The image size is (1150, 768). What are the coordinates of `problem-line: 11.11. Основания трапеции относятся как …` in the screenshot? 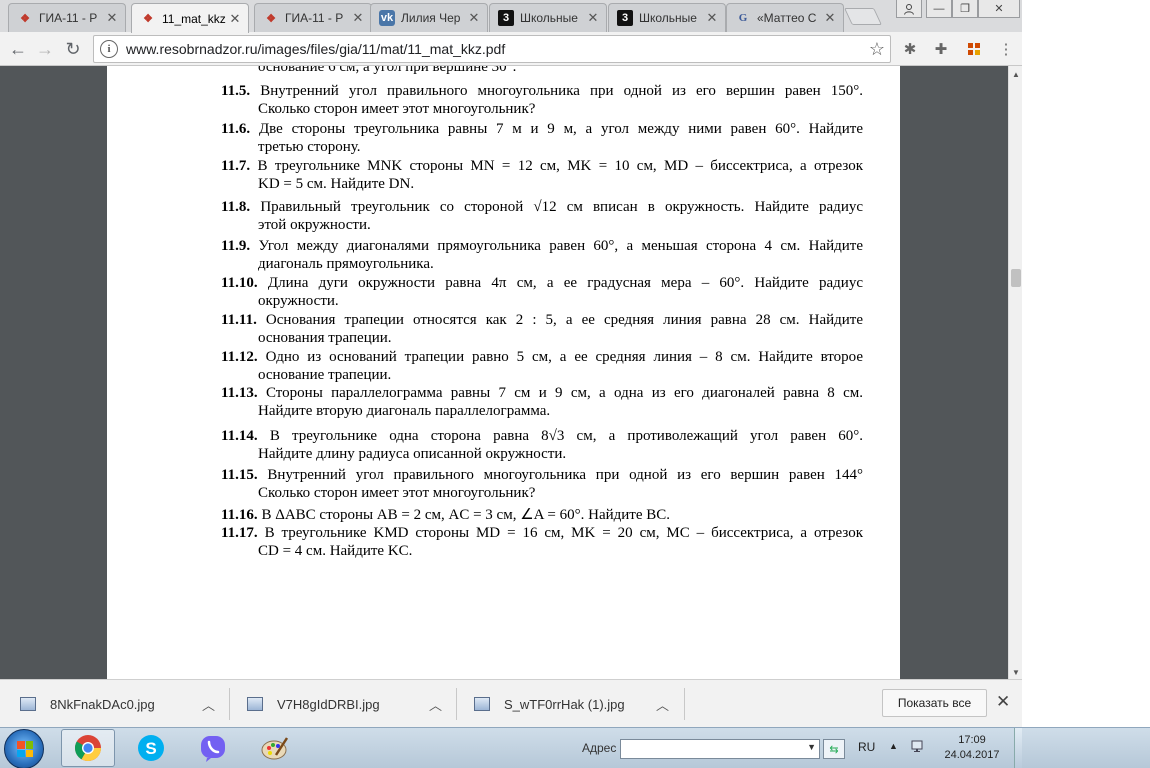 It's located at (542, 320).